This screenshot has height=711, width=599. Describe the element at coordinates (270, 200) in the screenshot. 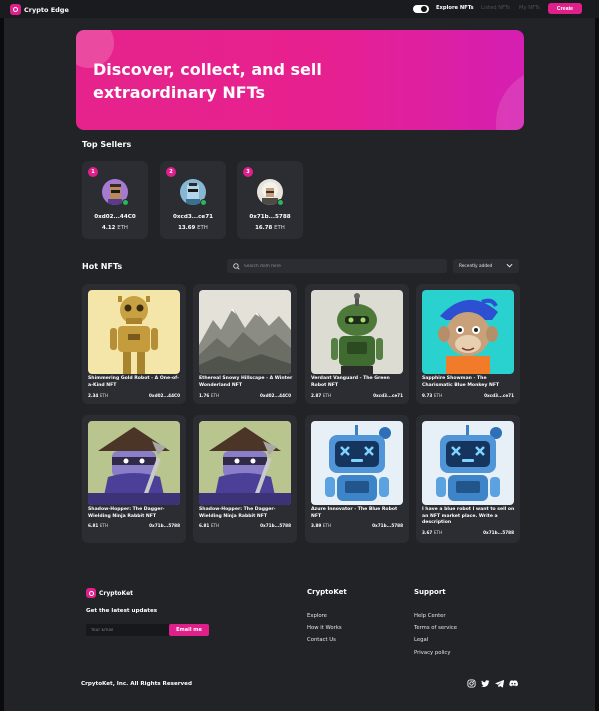

I see `seller-card: 3 0x71b...5788 16.78 ETH` at that location.